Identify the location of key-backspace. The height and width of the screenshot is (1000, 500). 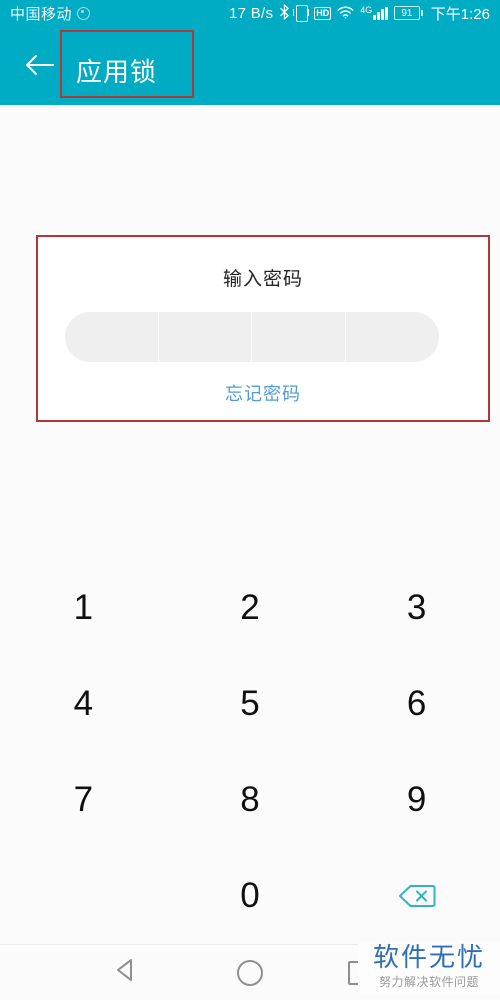
(416, 896).